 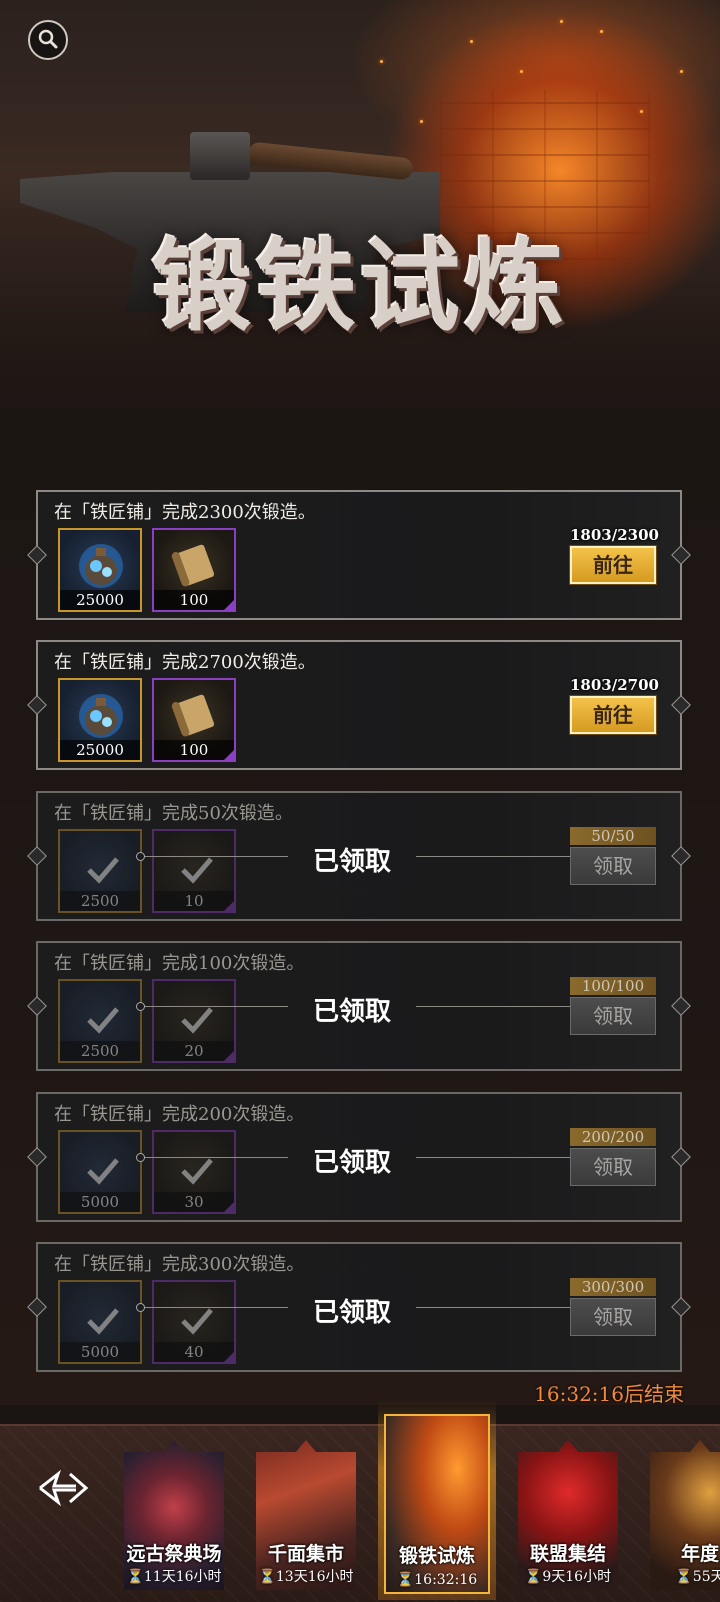 What do you see at coordinates (699, 1554) in the screenshot?
I see `event-name: 年度` at bounding box center [699, 1554].